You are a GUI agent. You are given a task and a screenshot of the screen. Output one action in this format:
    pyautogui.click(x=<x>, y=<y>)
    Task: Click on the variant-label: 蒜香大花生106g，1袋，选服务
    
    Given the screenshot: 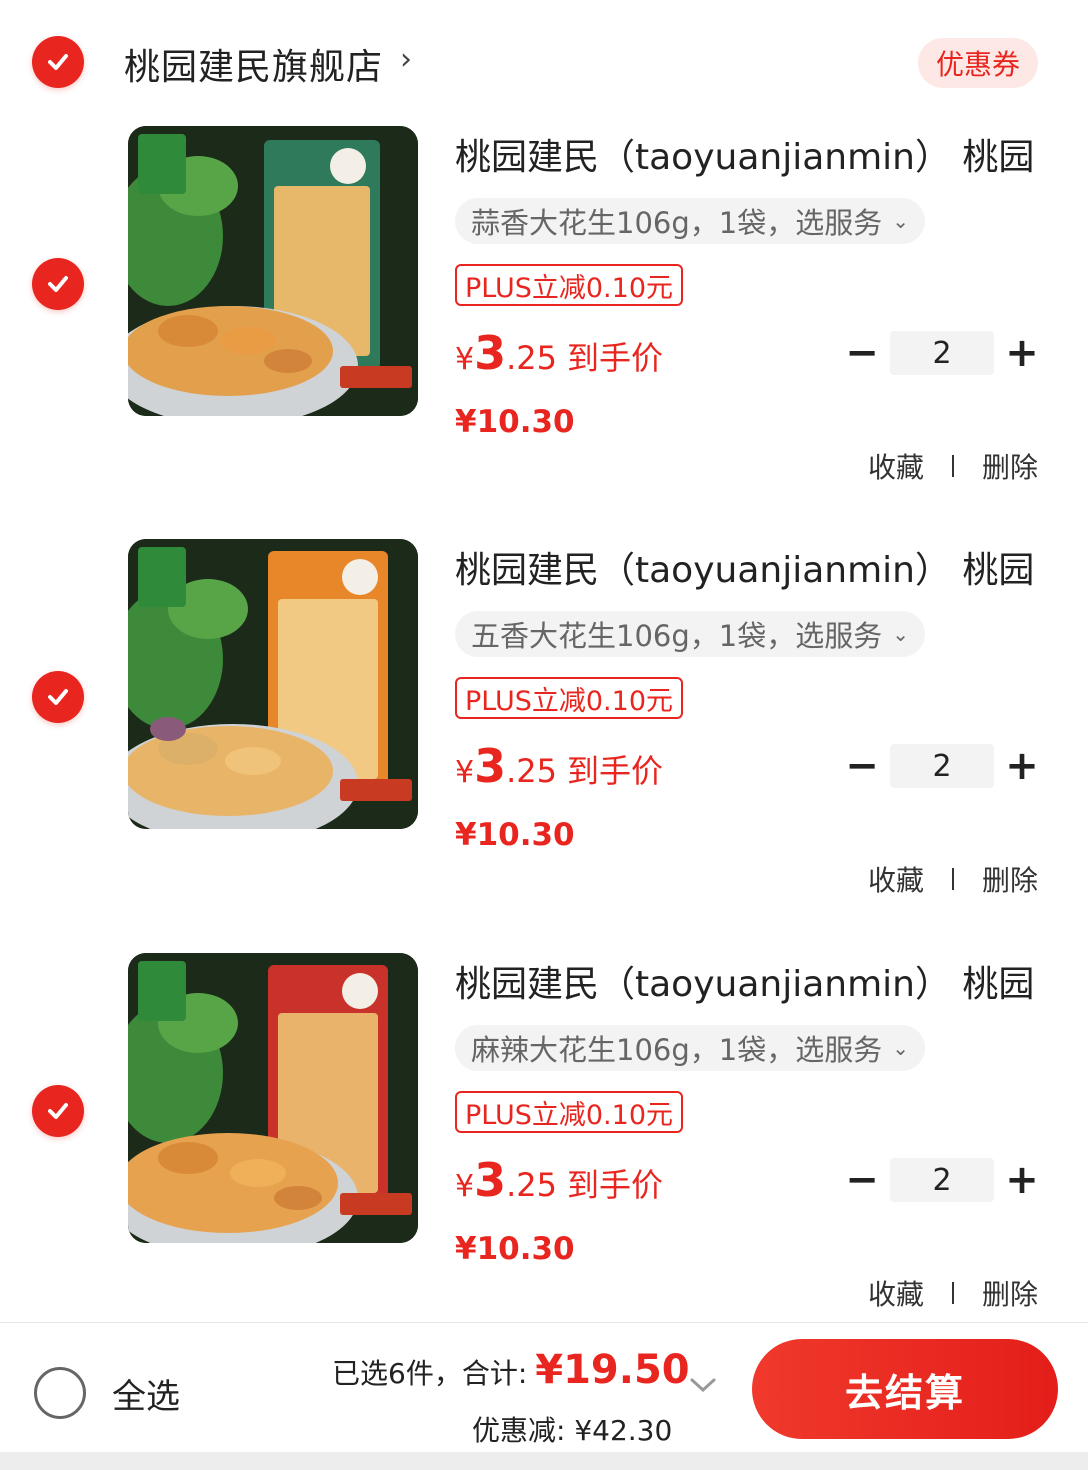 What is the action you would take?
    pyautogui.click(x=677, y=223)
    